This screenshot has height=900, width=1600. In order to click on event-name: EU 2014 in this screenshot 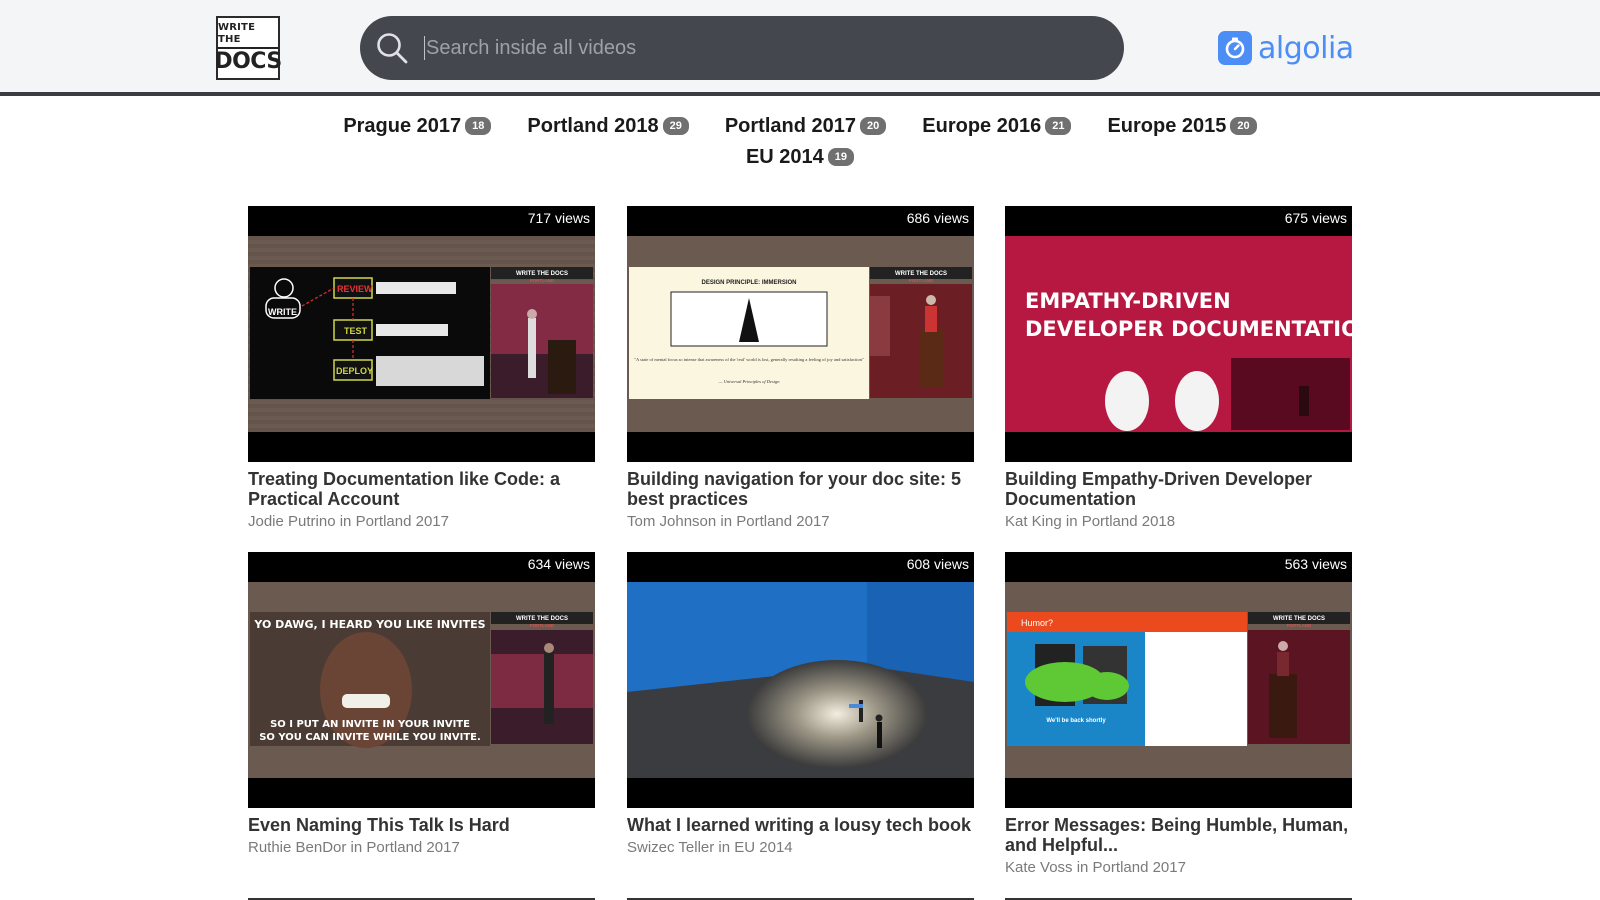, I will do `click(784, 156)`.